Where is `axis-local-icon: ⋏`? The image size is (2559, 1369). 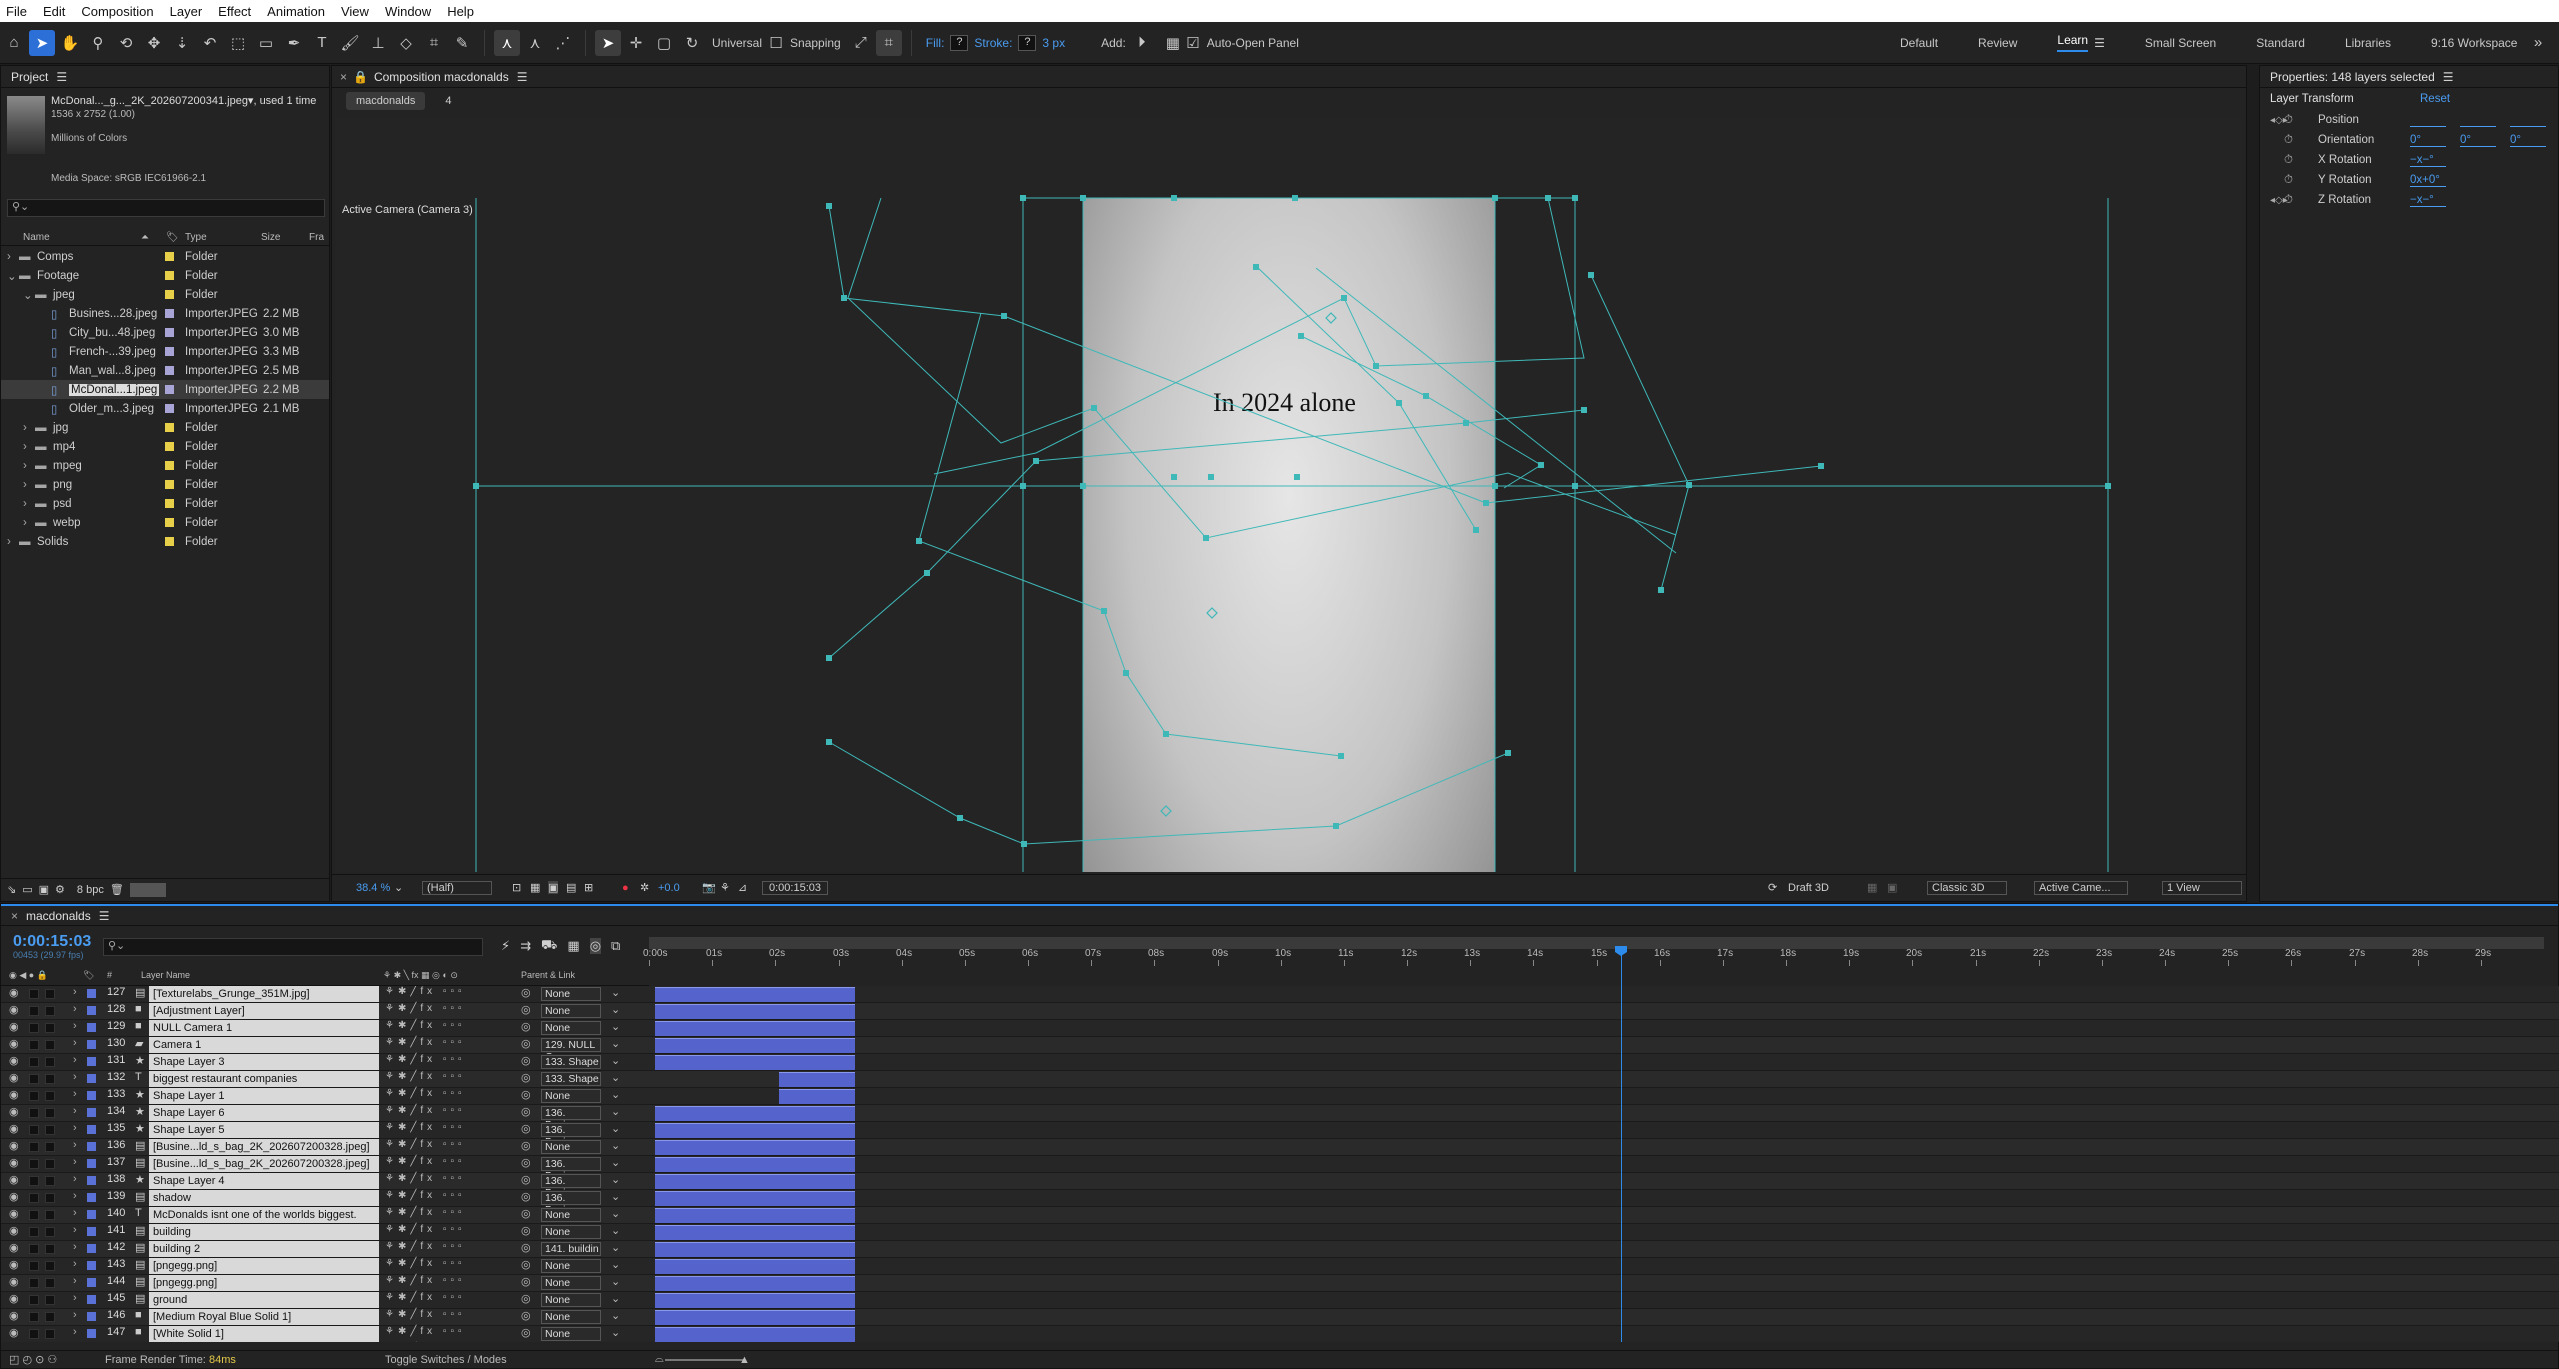
axis-local-icon: ⋏ is located at coordinates (507, 42).